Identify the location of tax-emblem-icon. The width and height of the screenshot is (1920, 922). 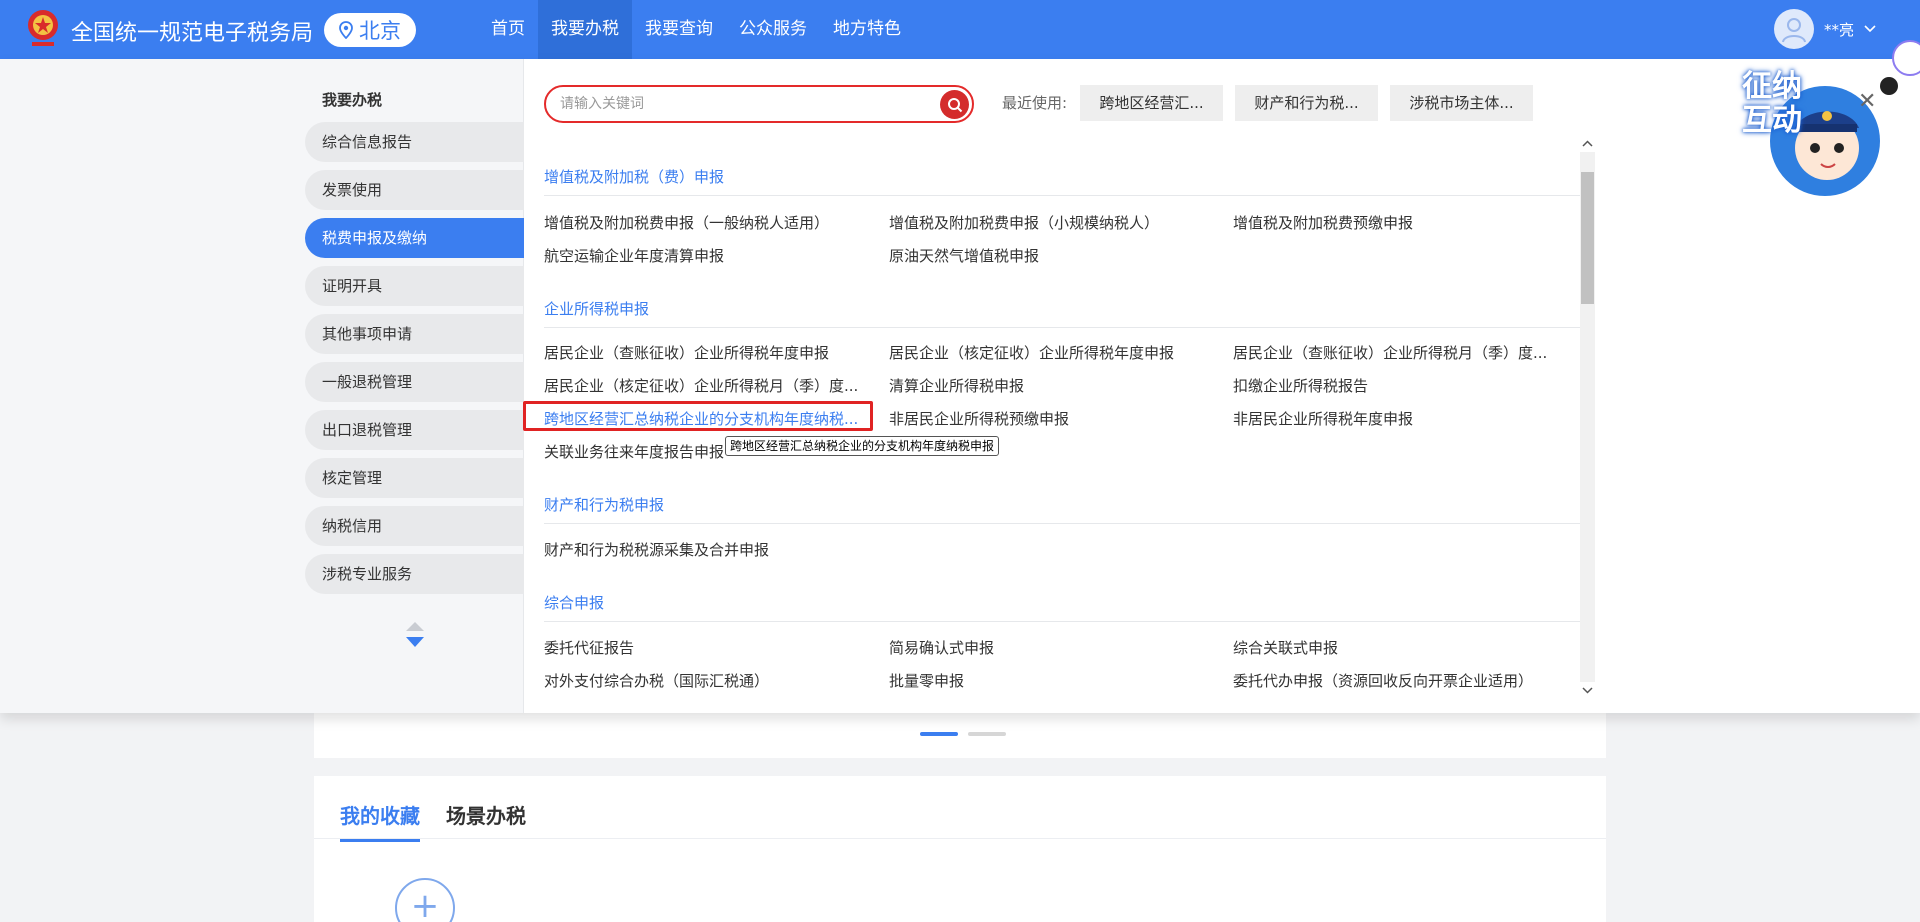
(43, 29).